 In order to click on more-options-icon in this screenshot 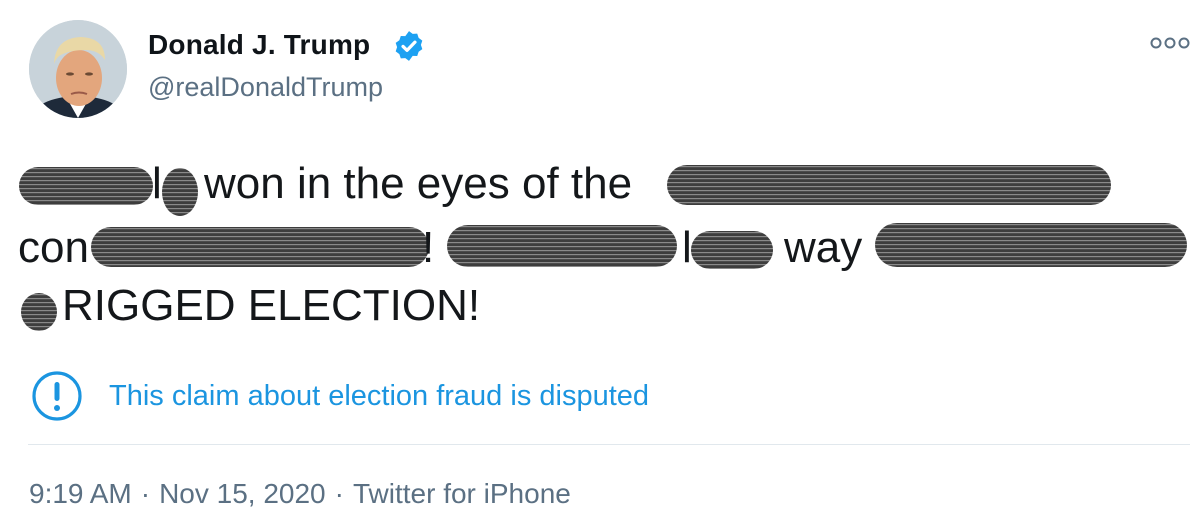, I will do `click(1170, 43)`.